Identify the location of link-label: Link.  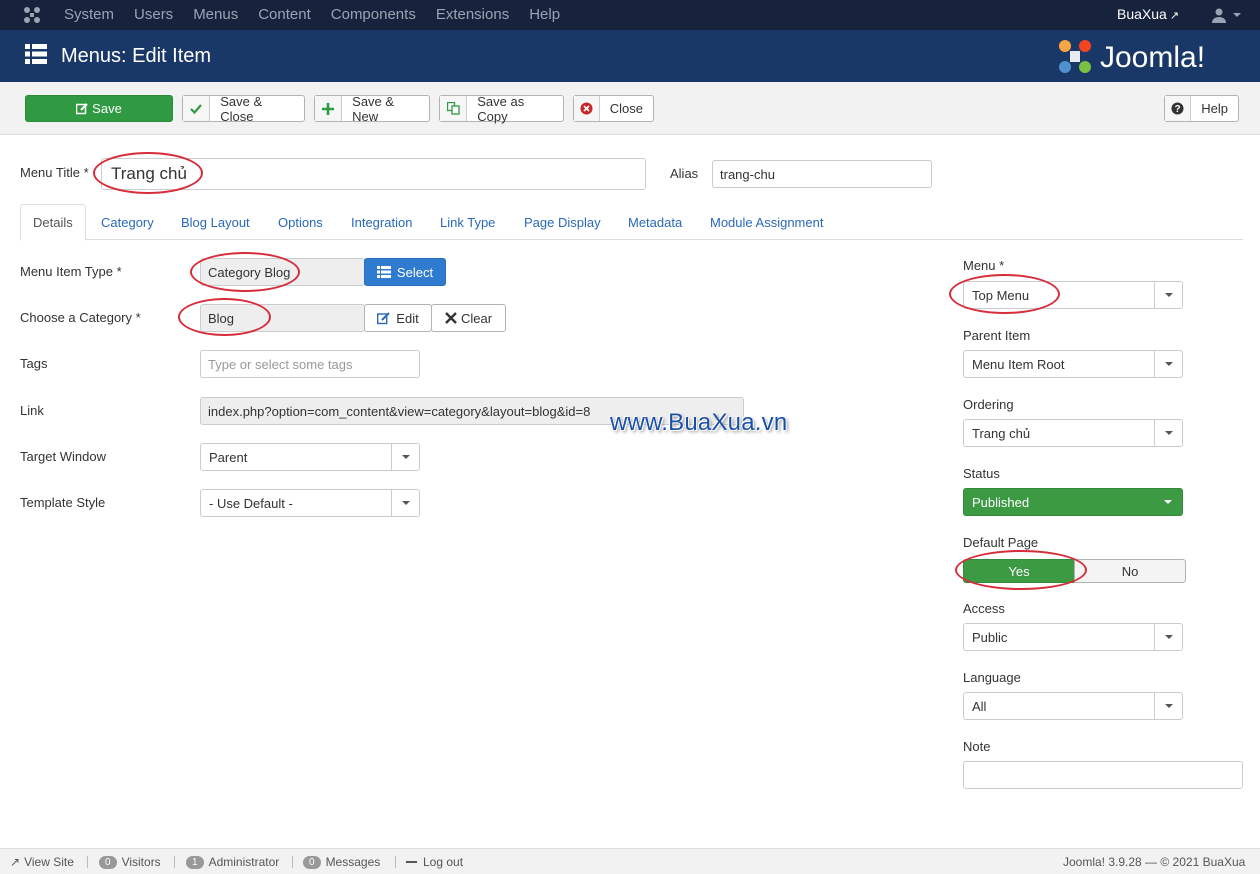
(32, 410).